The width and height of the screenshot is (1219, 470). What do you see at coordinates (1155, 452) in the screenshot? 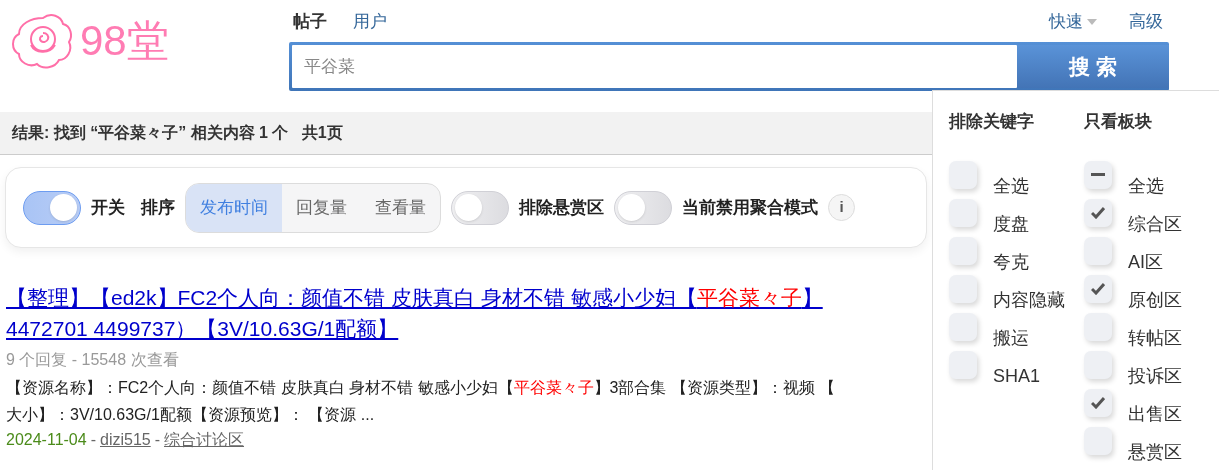
I see `checkbox-label: 悬赏区` at bounding box center [1155, 452].